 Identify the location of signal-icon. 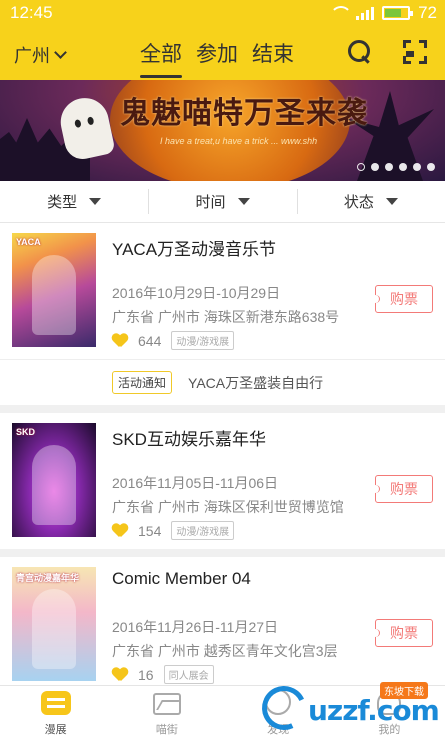
(365, 13).